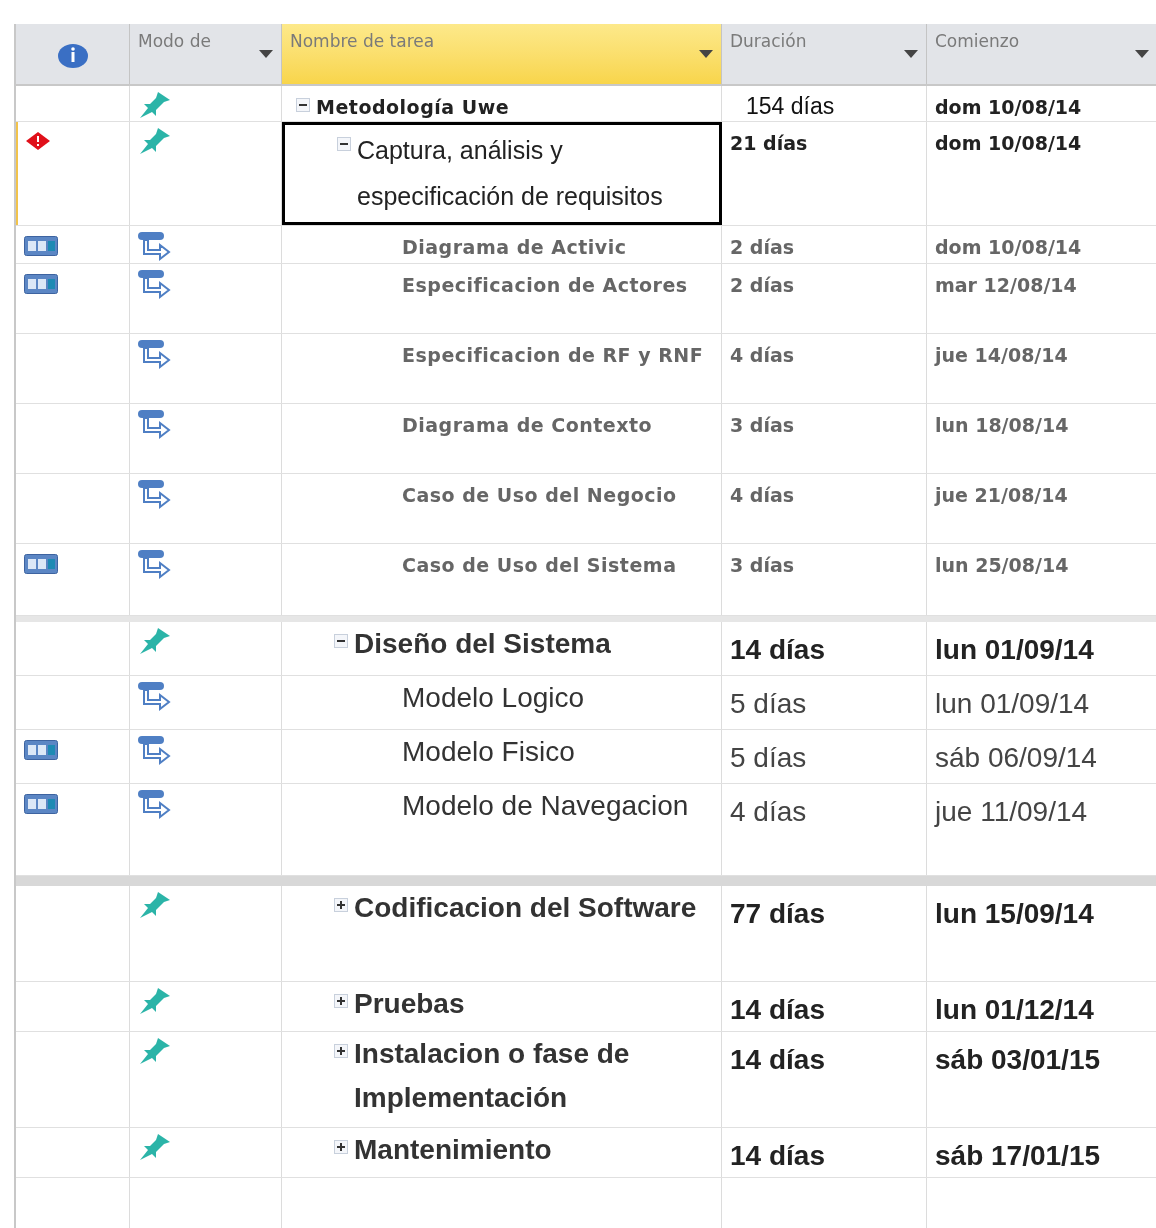  What do you see at coordinates (769, 143) in the screenshot?
I see `duration-text: 21 días` at bounding box center [769, 143].